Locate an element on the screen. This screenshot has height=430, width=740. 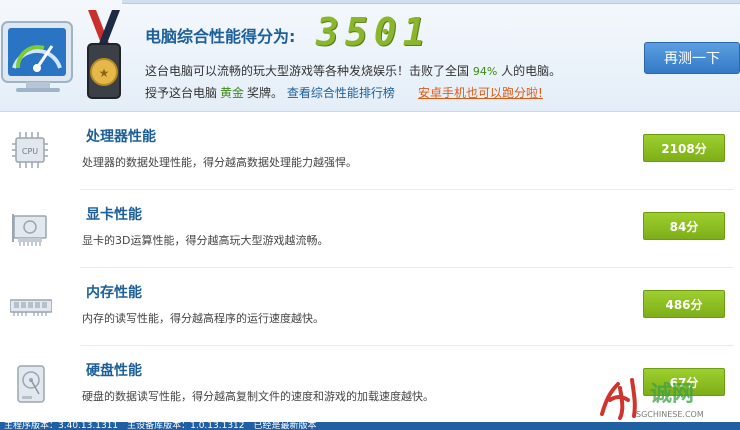
hard-disk-icon is located at coordinates (31, 384).